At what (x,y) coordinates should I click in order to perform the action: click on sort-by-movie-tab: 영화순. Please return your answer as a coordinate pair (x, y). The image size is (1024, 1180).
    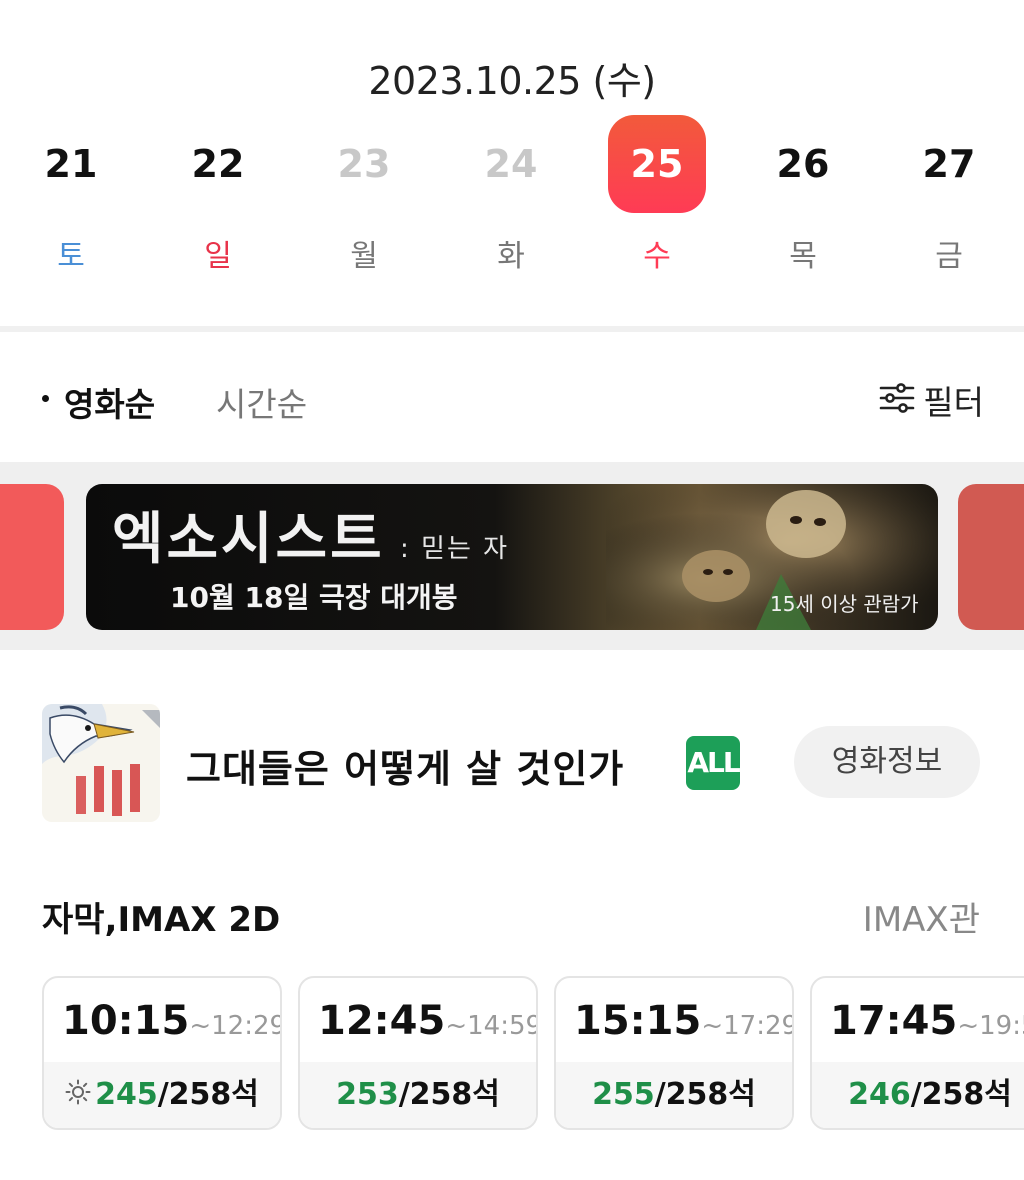
    Looking at the image, I should click on (109, 402).